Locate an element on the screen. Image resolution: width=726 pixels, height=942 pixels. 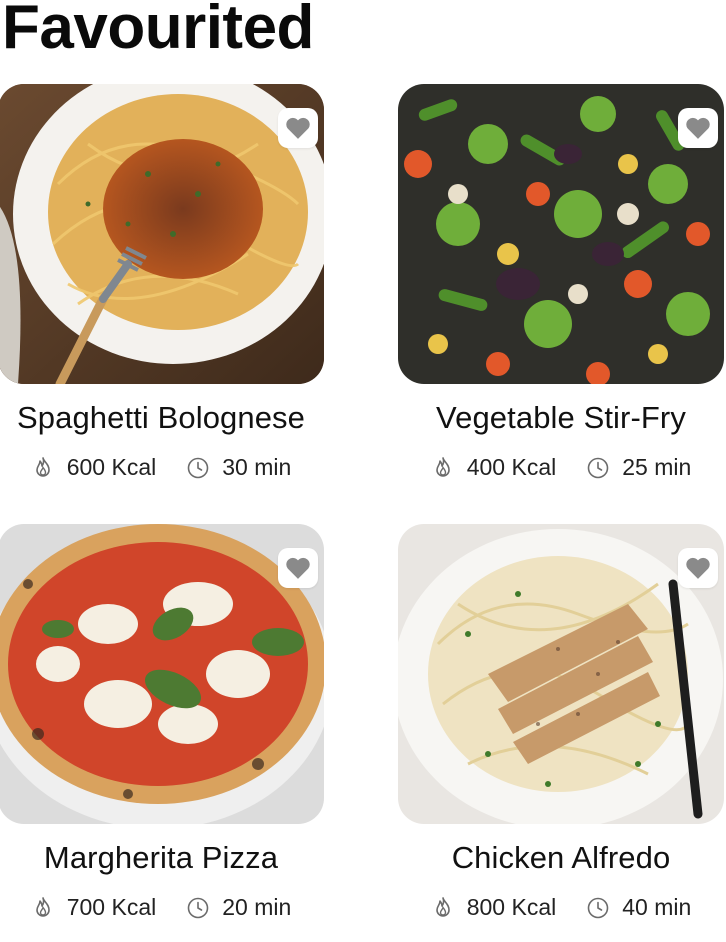
calories-info: 800 Kcal is located at coordinates (494, 907).